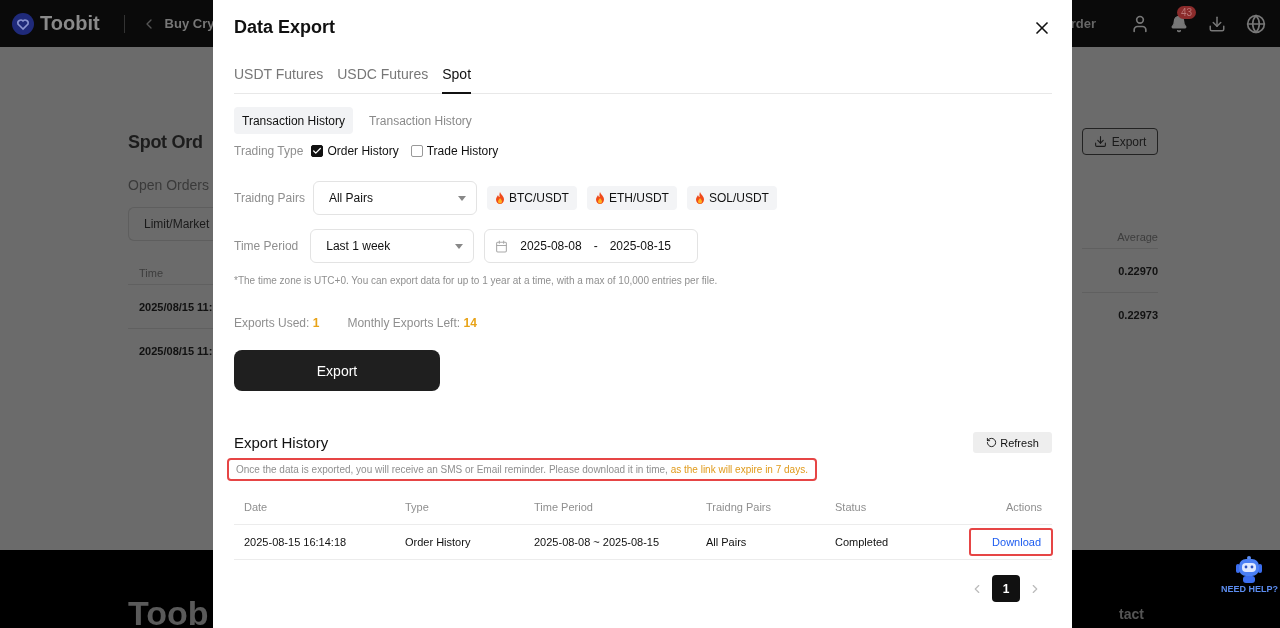  I want to click on column-header: Traidng Pairs, so click(770, 507).